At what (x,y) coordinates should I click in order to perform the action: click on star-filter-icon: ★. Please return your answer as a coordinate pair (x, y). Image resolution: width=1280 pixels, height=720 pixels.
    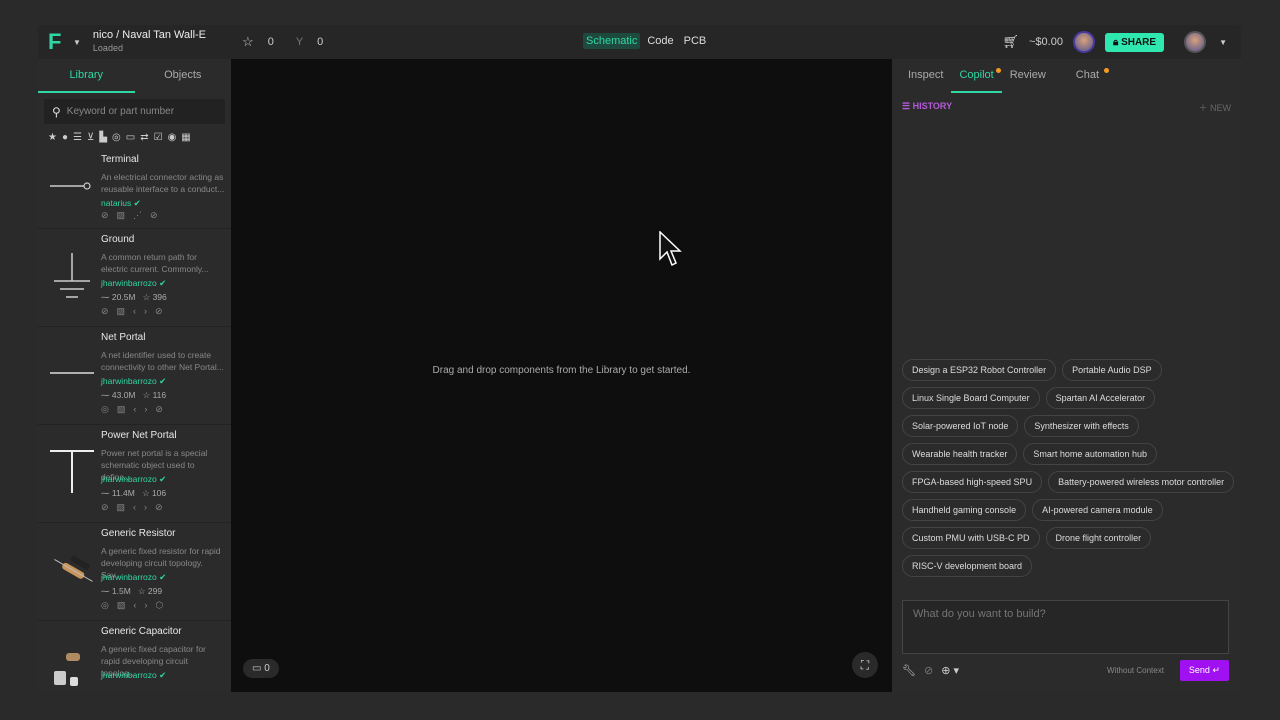
    Looking at the image, I should click on (52, 137).